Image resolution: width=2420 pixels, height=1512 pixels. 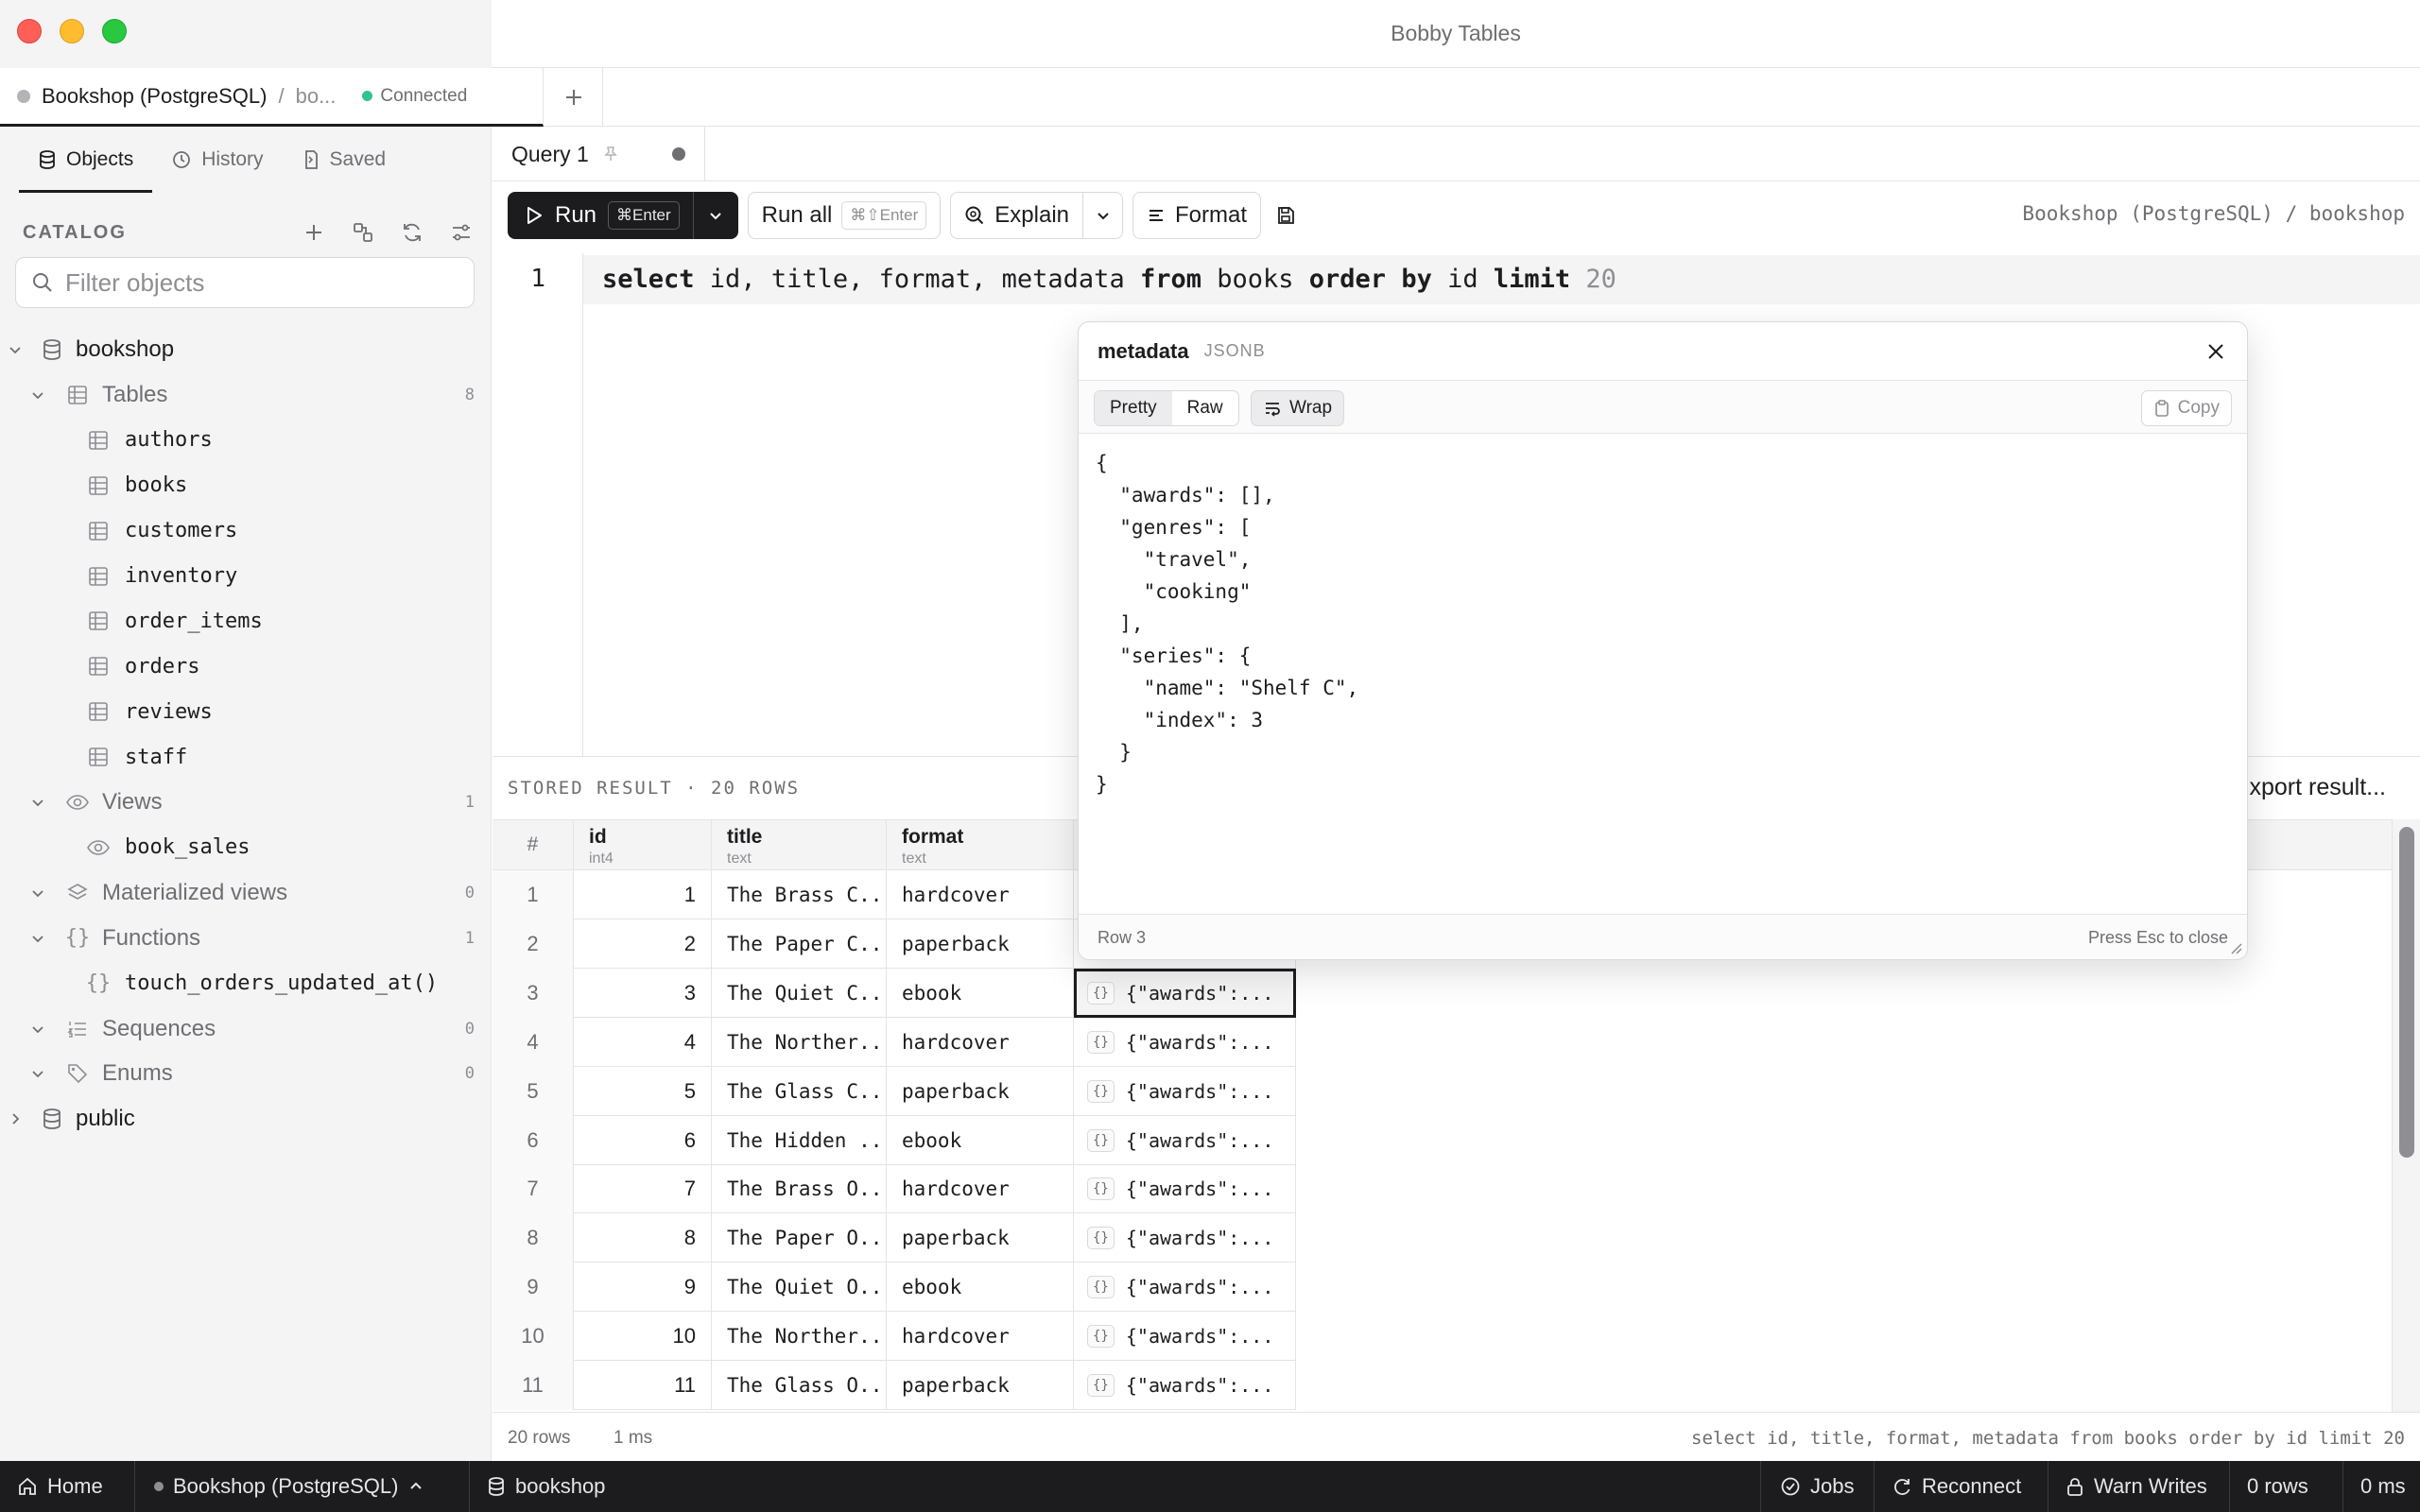 What do you see at coordinates (643, 894) in the screenshot?
I see `cell-id: 1` at bounding box center [643, 894].